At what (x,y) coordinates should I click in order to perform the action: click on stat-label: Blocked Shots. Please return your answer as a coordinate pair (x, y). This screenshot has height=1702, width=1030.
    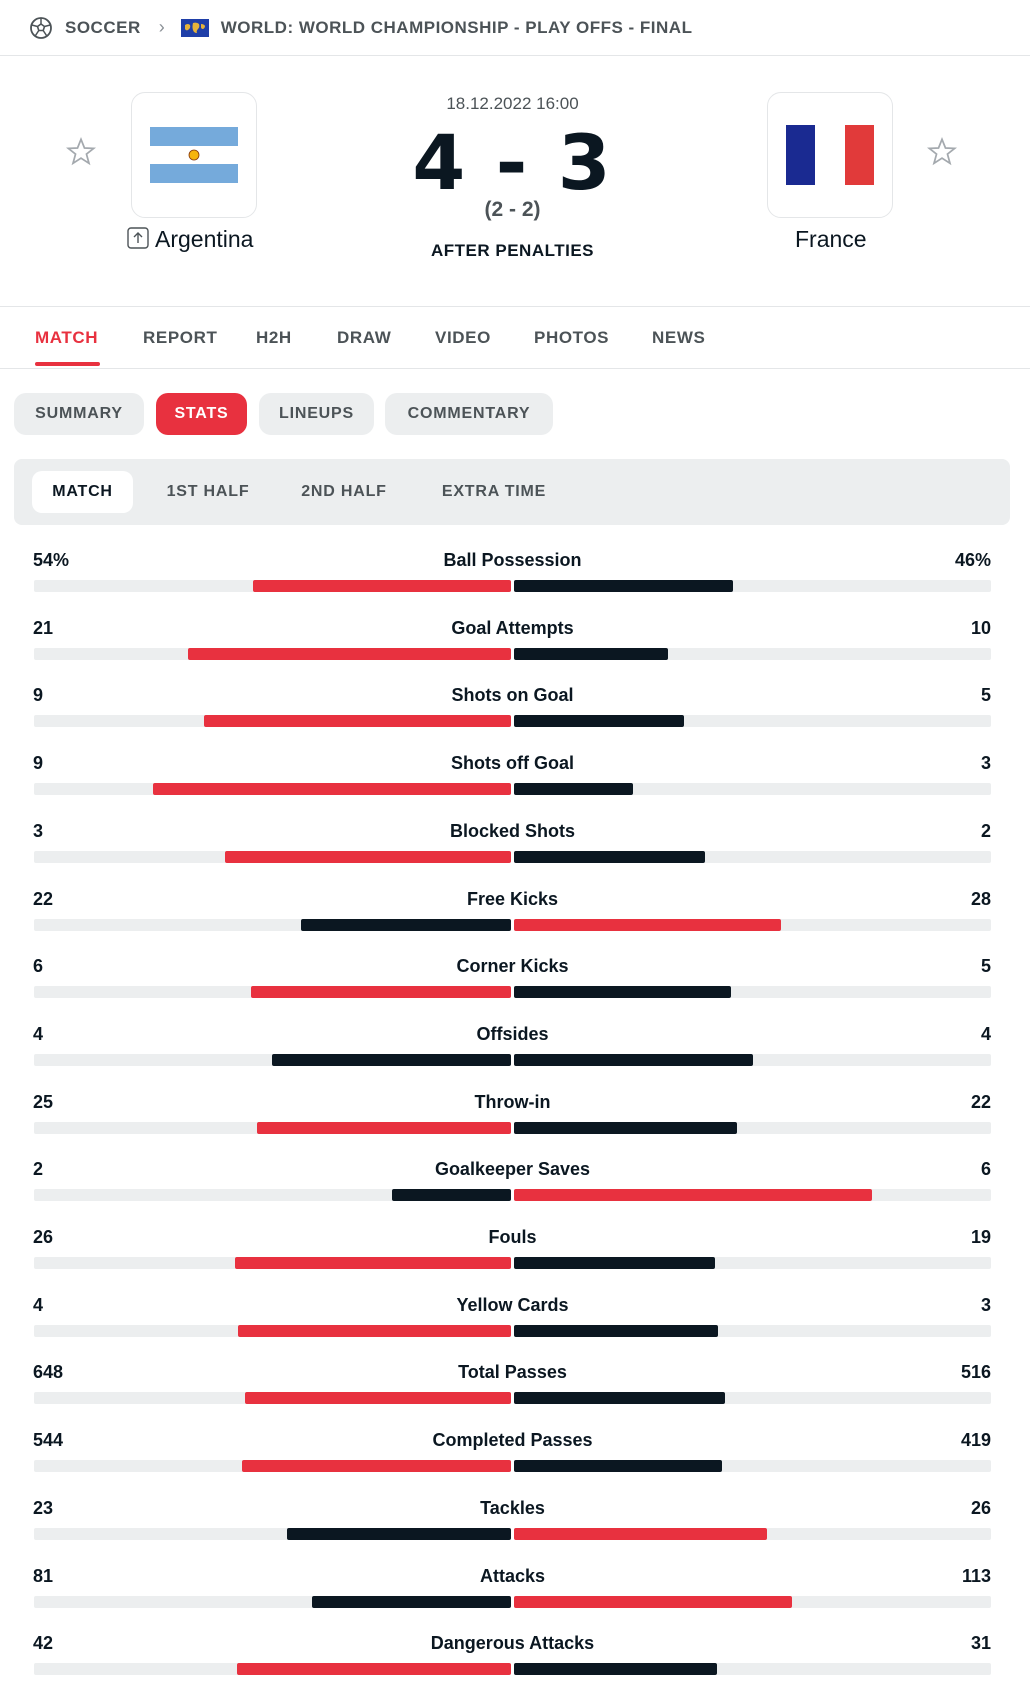
    Looking at the image, I should click on (512, 830).